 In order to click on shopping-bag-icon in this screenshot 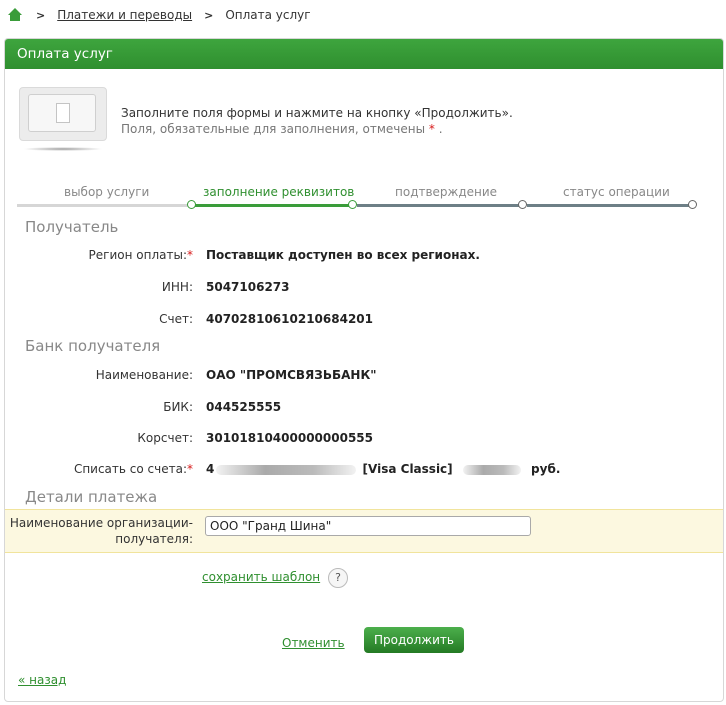, I will do `click(63, 114)`.